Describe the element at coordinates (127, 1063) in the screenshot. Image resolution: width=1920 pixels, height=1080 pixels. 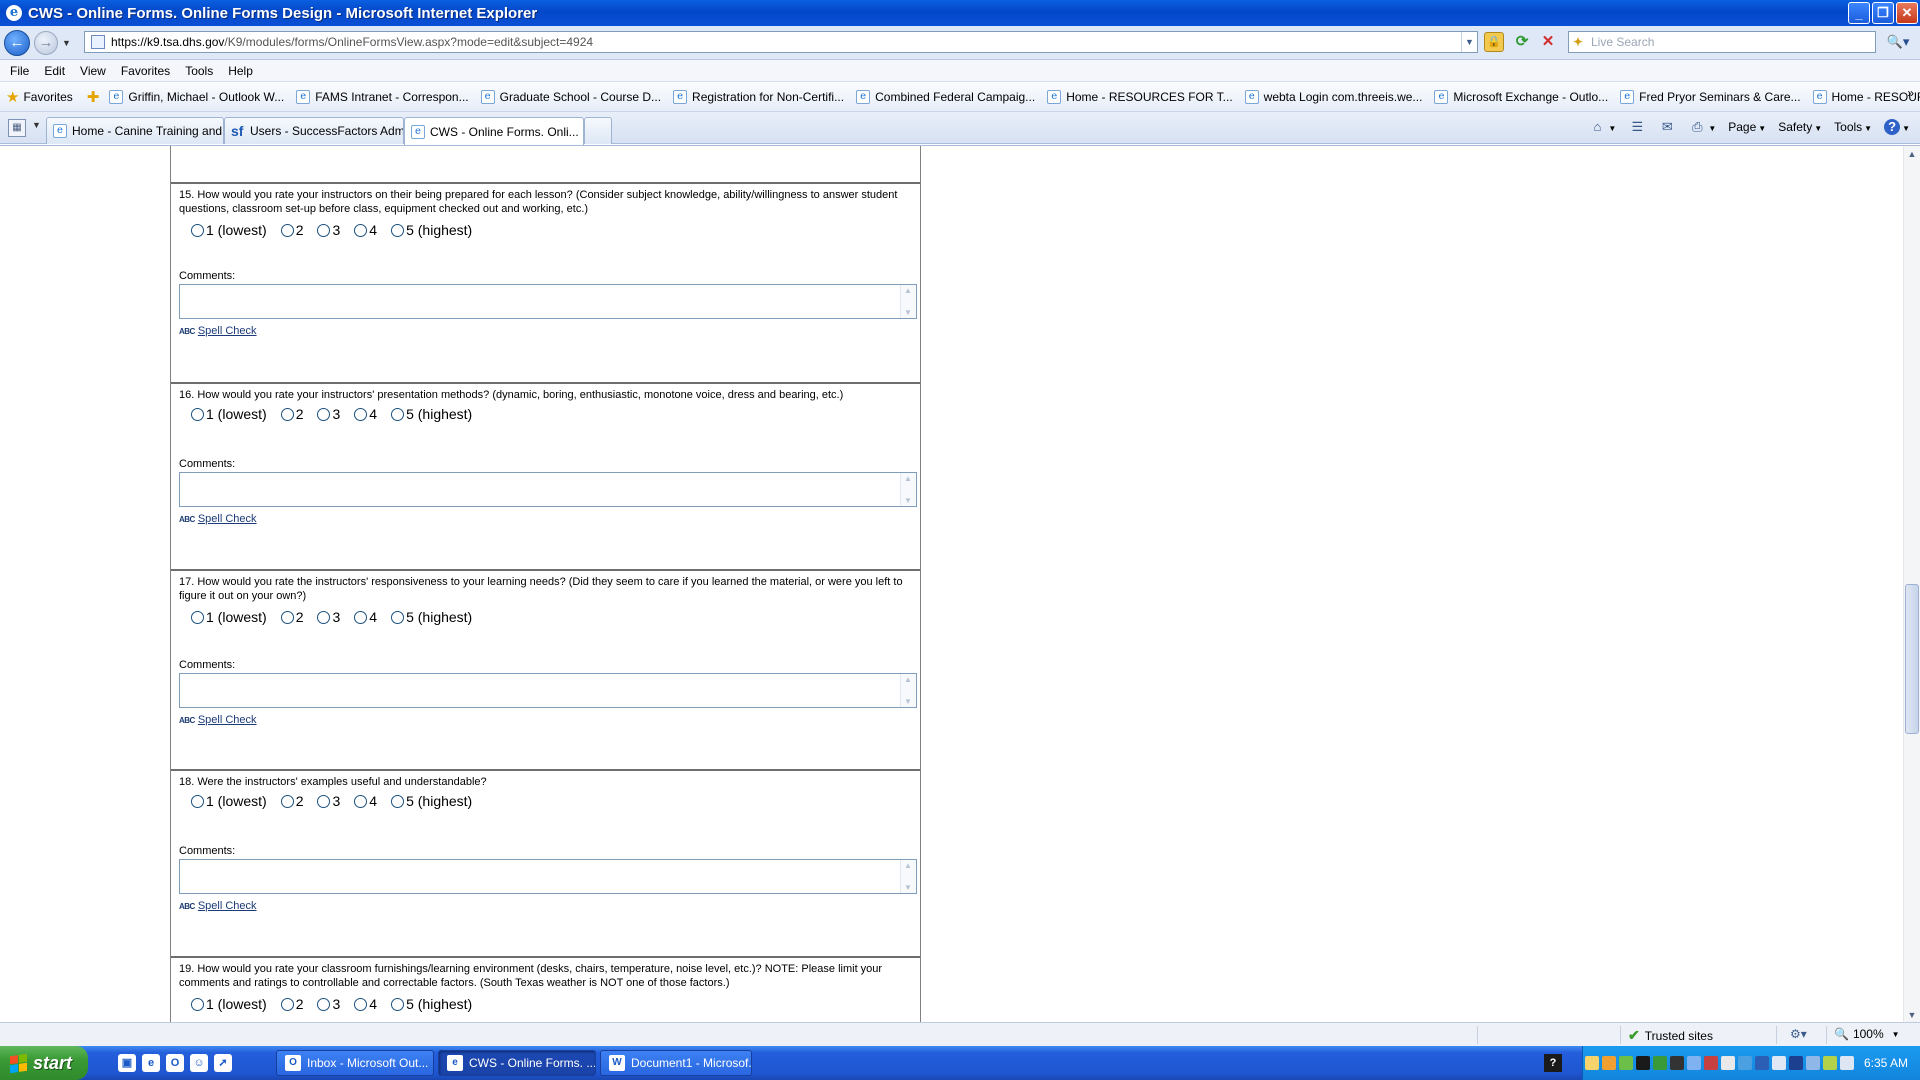
I see `desktop-icon: ▣` at that location.